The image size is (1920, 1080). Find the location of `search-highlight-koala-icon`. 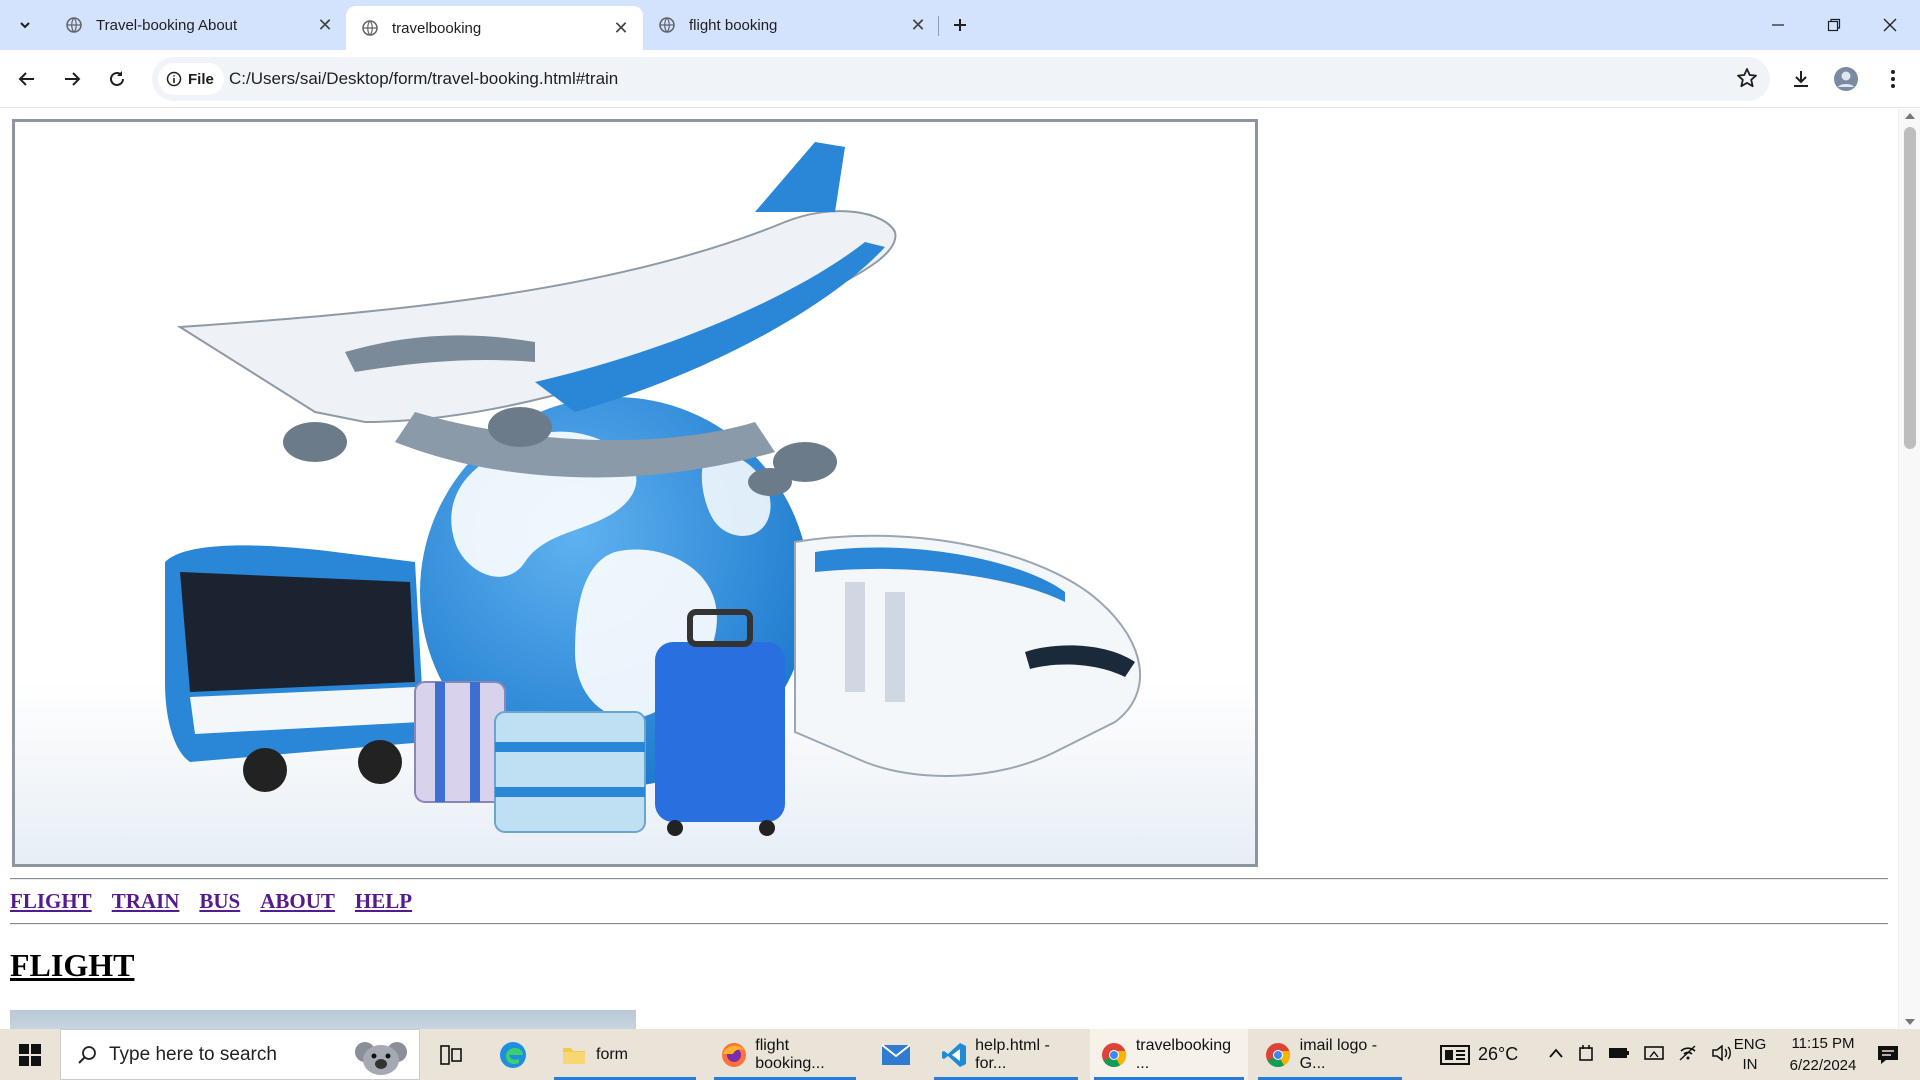

search-highlight-koala-icon is located at coordinates (381, 1058).